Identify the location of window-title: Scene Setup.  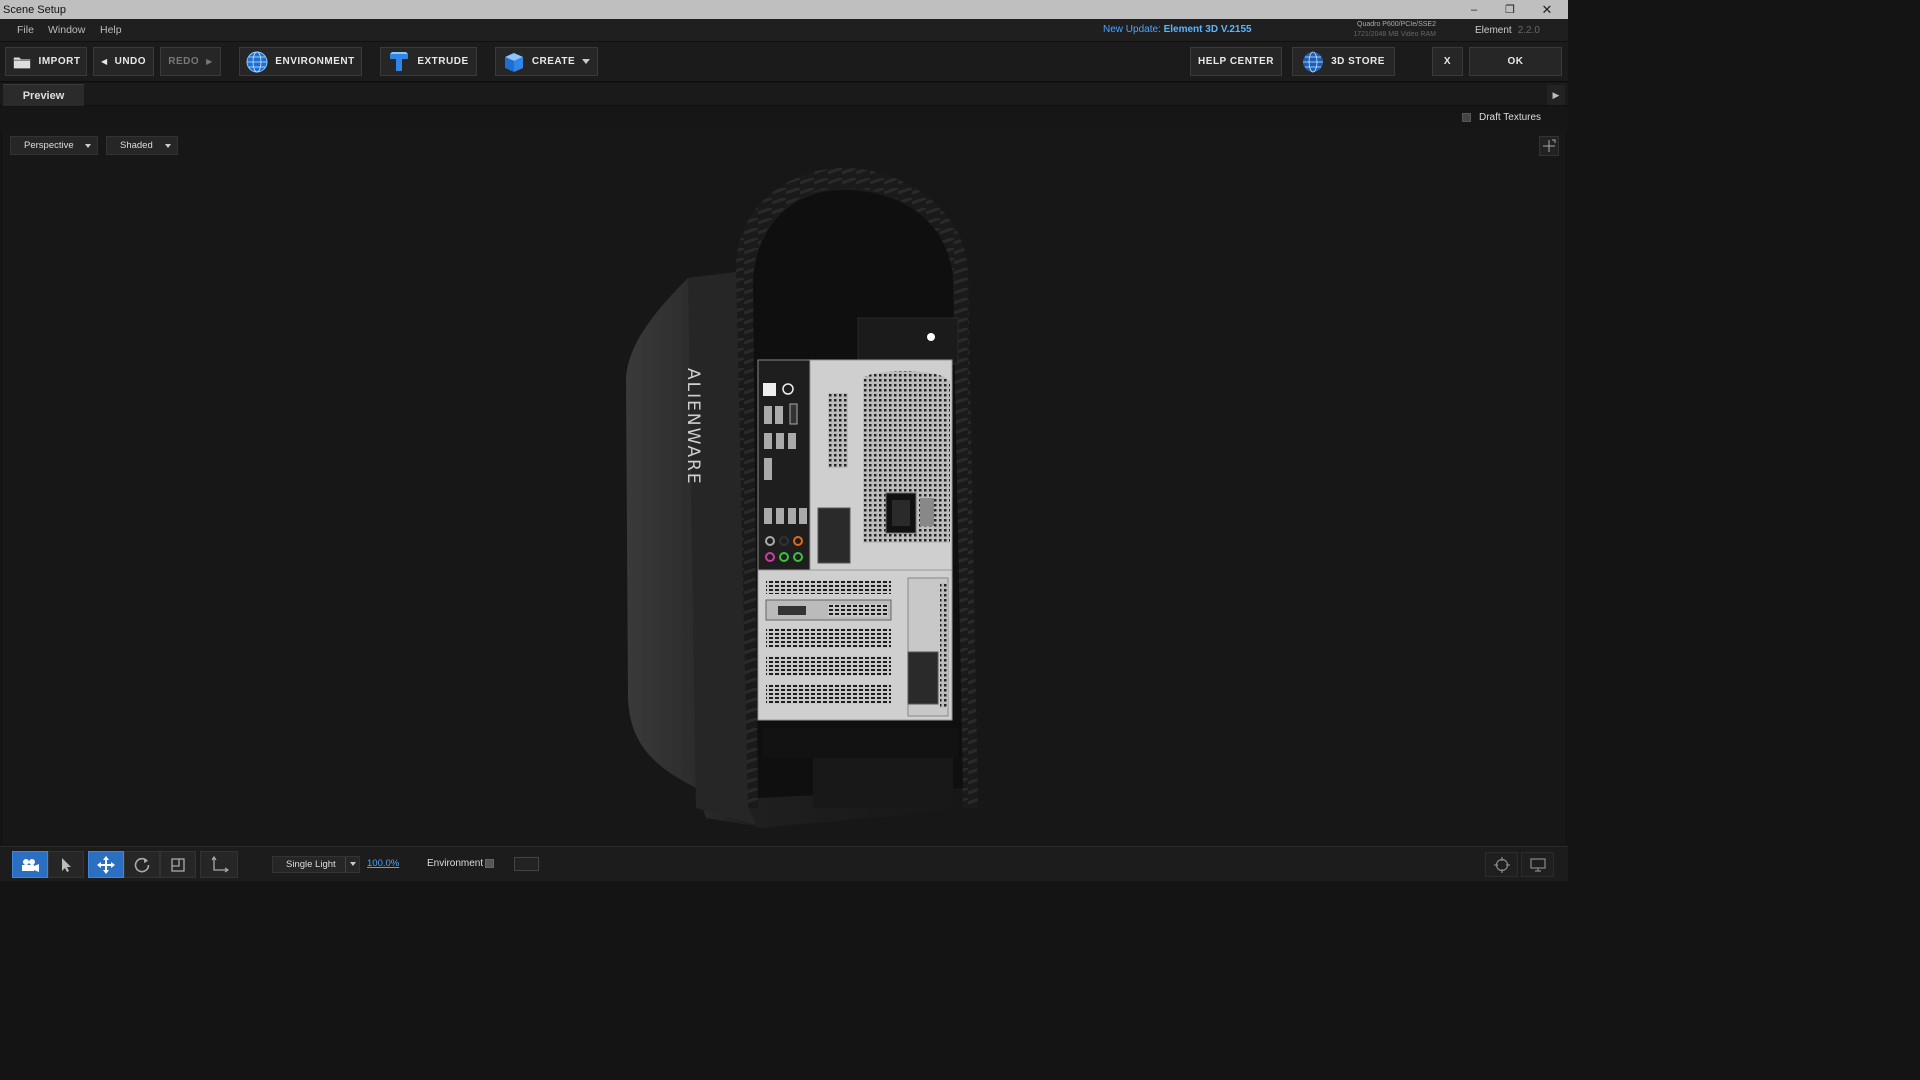
(34, 9).